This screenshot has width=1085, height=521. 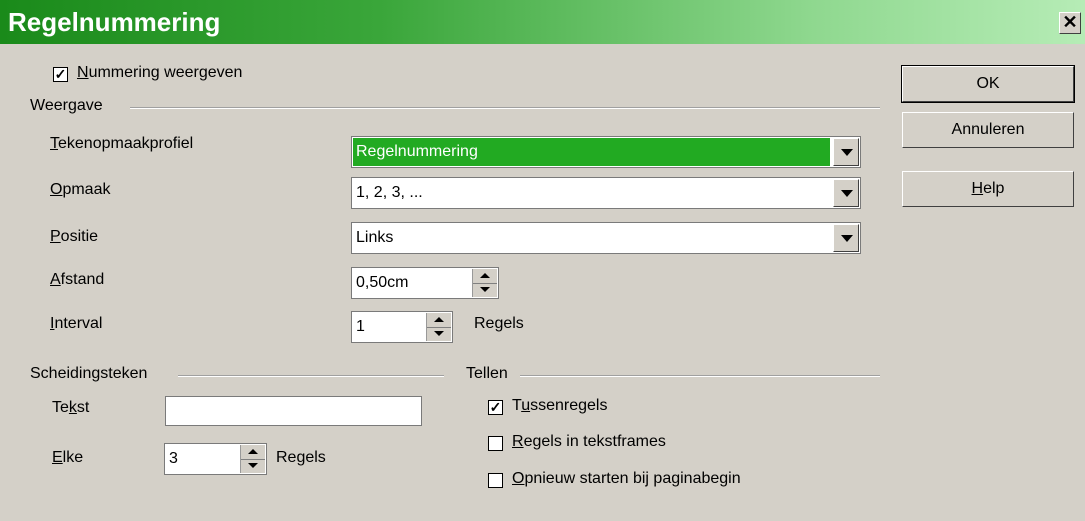 I want to click on position-label: Positie, so click(x=74, y=236).